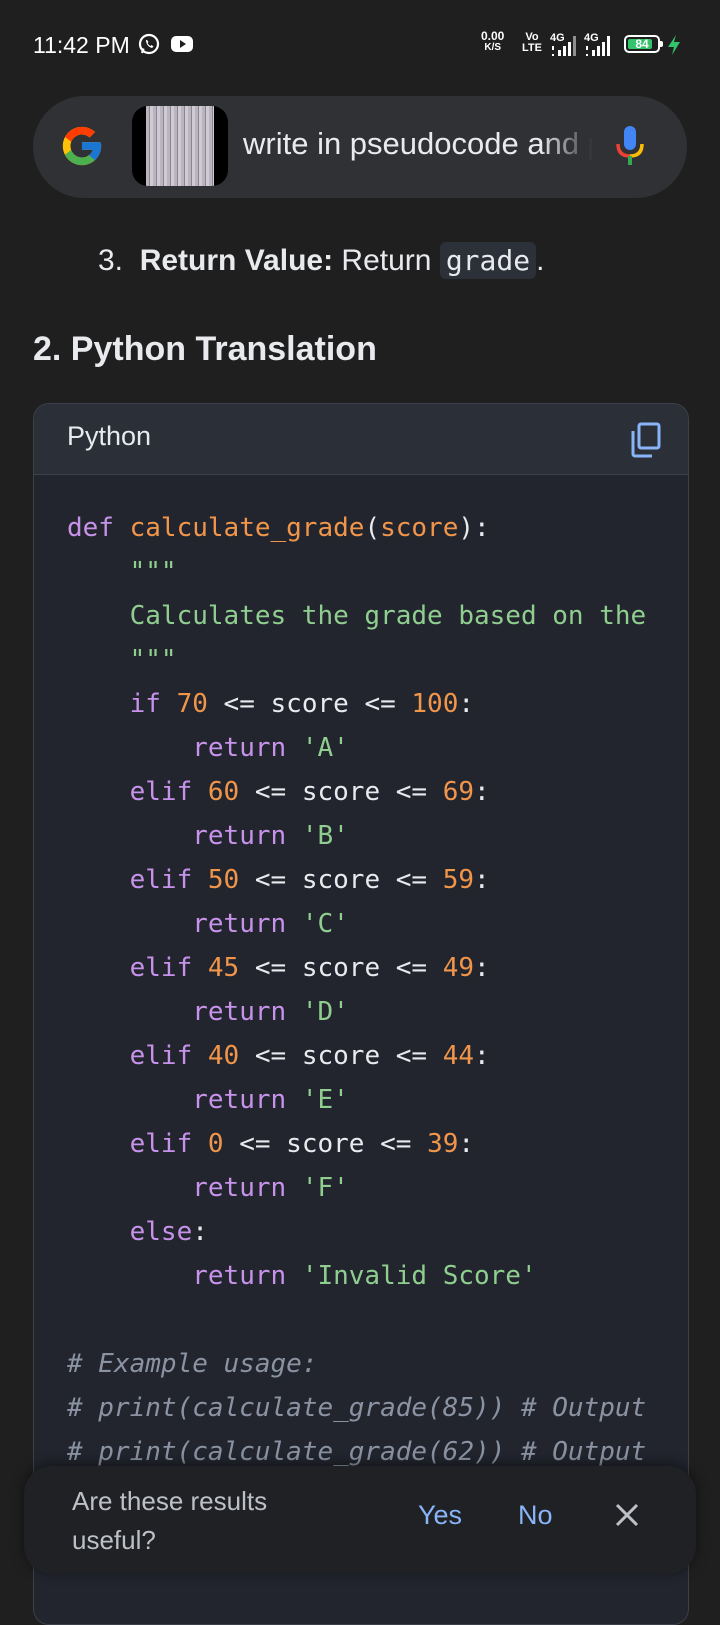  I want to click on code-token: 49, so click(458, 968).